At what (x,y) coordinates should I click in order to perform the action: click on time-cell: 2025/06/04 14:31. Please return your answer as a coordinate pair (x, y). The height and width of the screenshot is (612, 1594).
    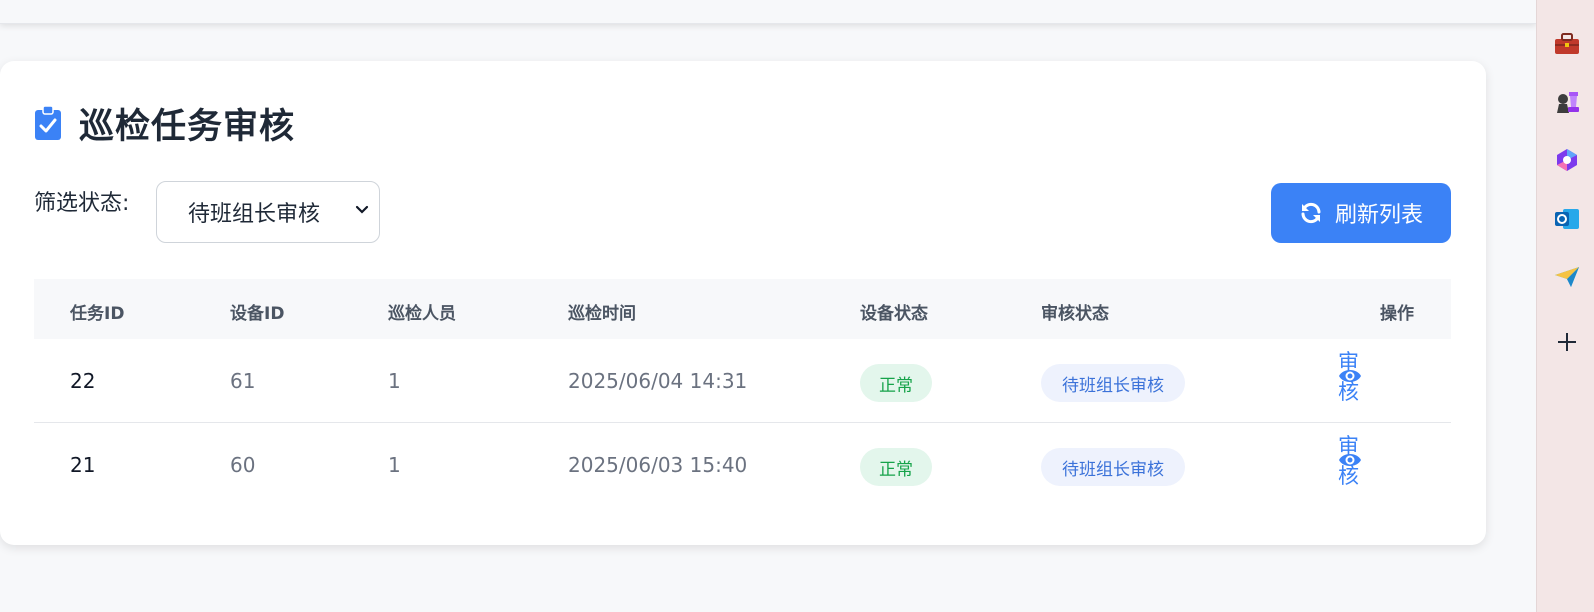
    Looking at the image, I should click on (658, 381).